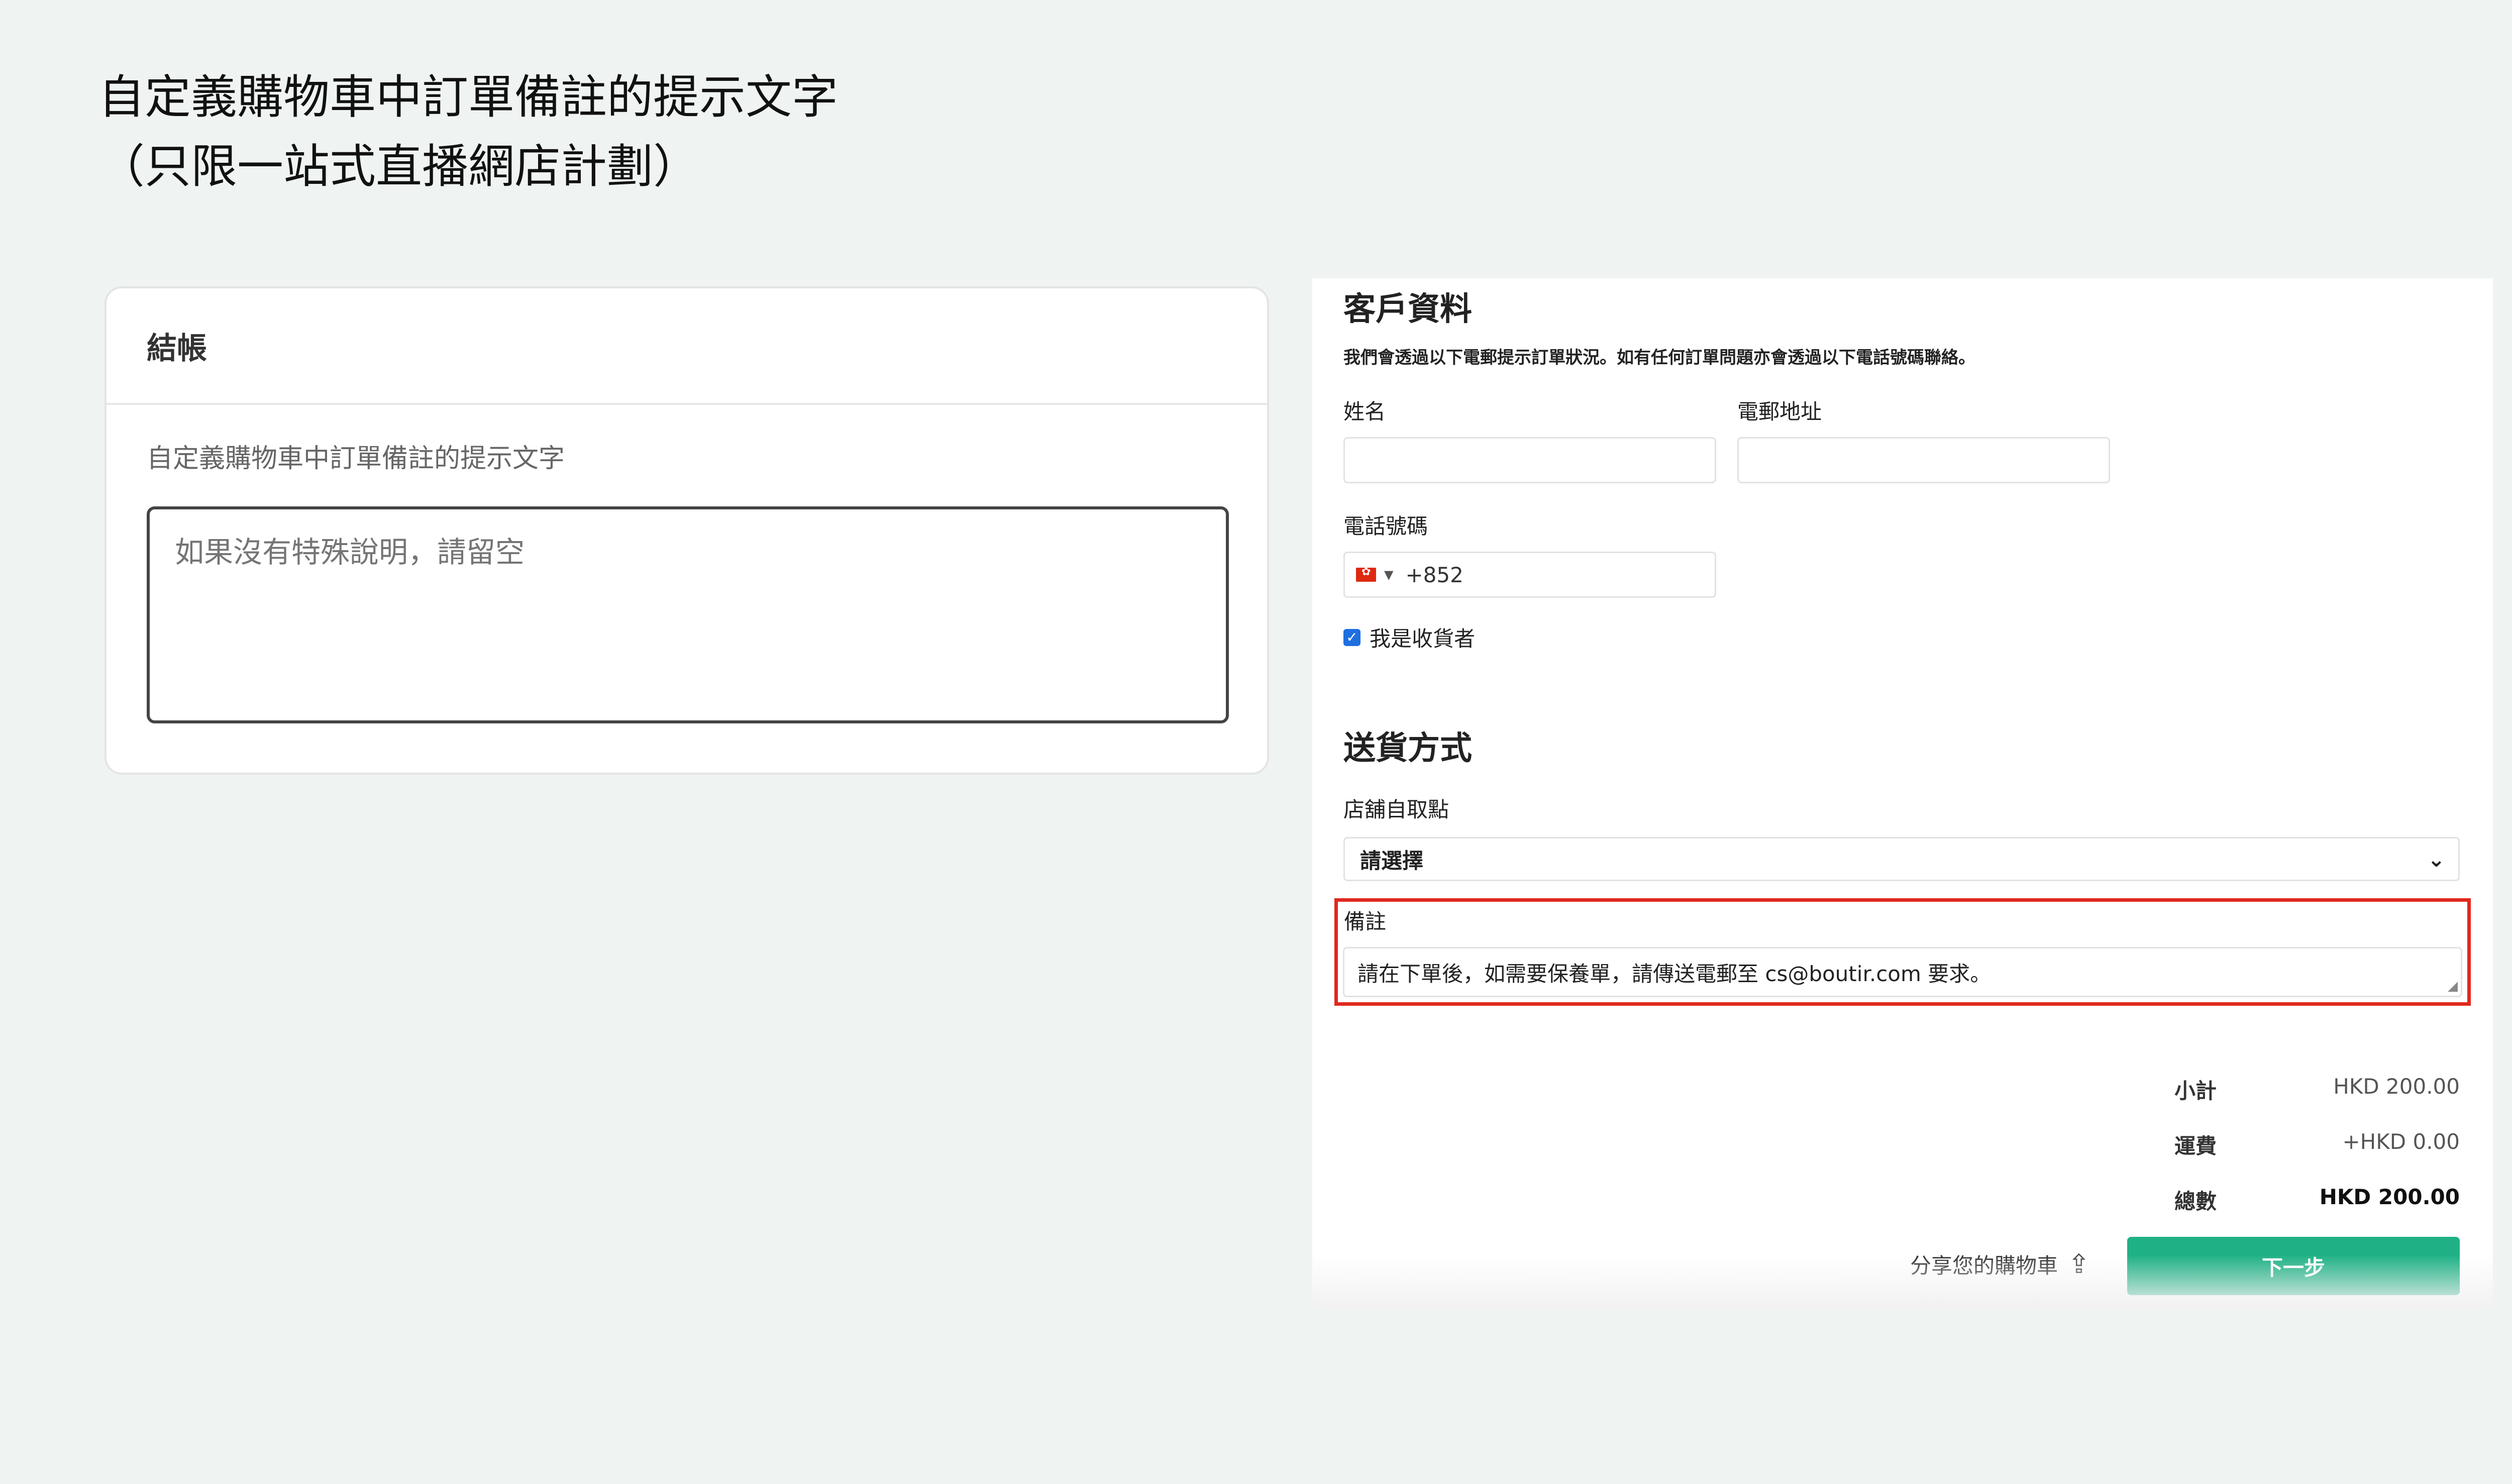  I want to click on bottom-fade, so click(1902, 1282).